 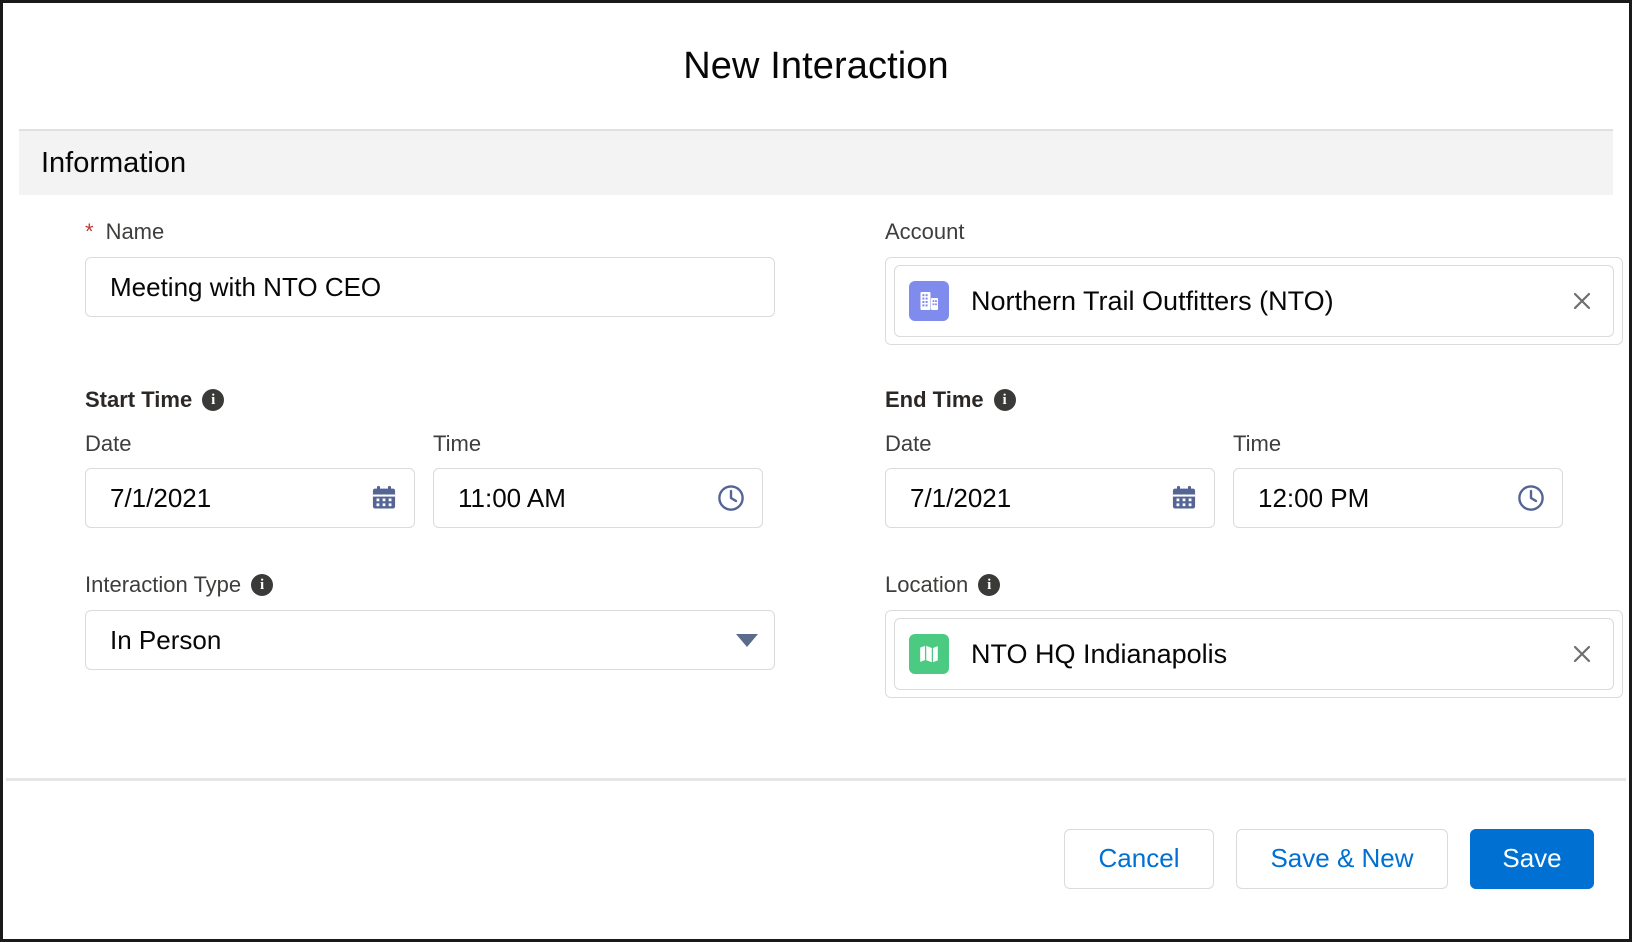 I want to click on end-date-group: Date 7/1/2021, so click(x=1050, y=480).